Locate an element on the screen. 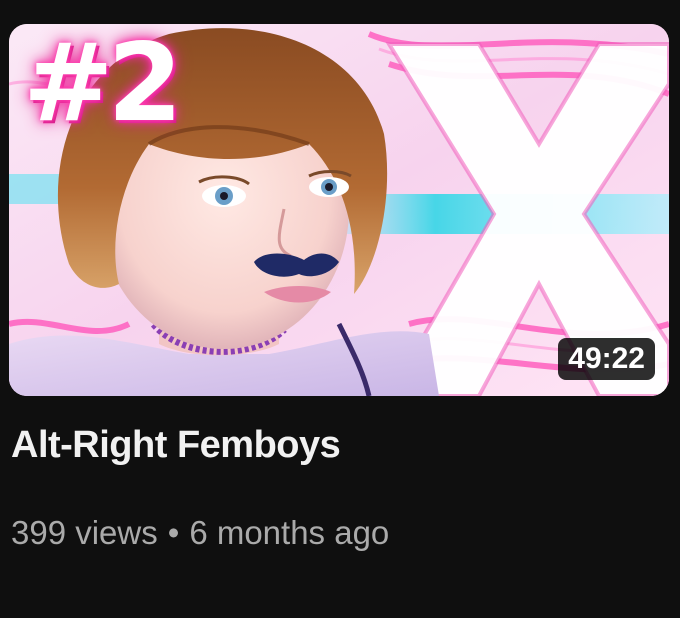 This screenshot has height=618, width=680. rank-badge: #2 is located at coordinates (103, 85).